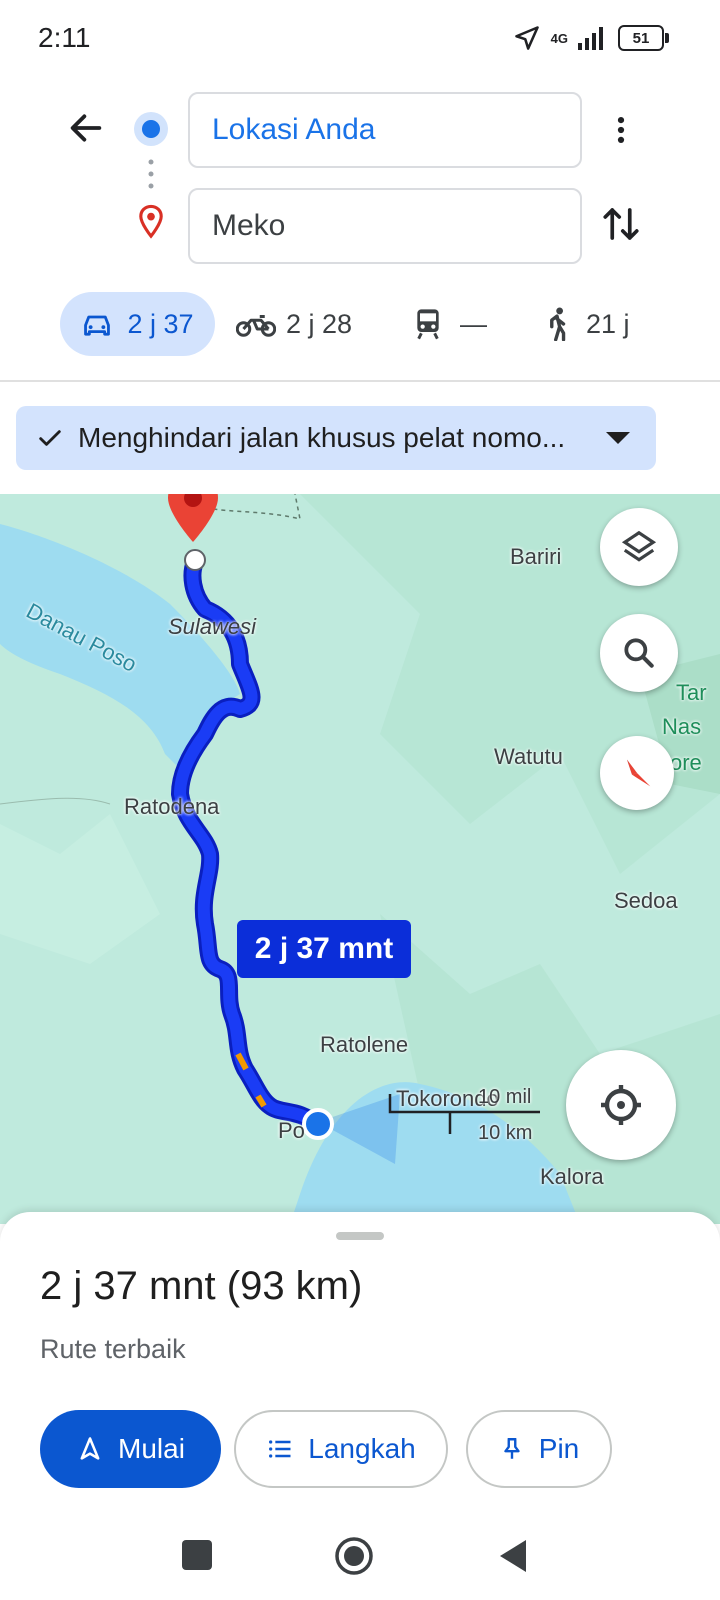 The height and width of the screenshot is (1600, 720). Describe the element at coordinates (360, 1236) in the screenshot. I see `sheet-drag-handle` at that location.